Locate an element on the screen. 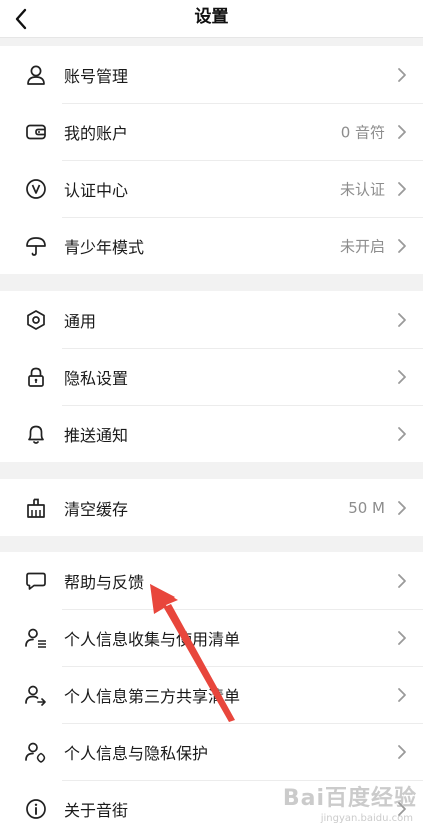 Image resolution: width=423 pixels, height=837 pixels. settings-row-label: 隐私设置 is located at coordinates (96, 378).